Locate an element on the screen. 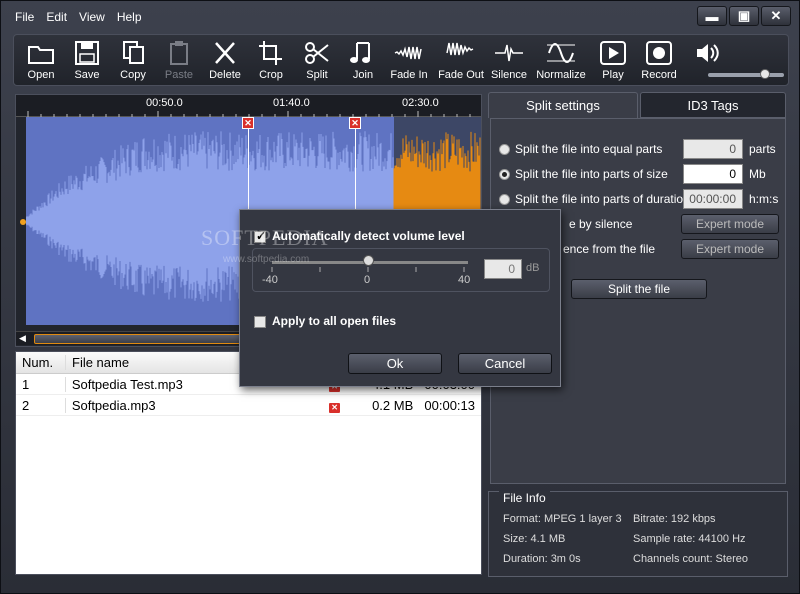 The width and height of the screenshot is (800, 594). apply-all-option: Apply to all open files is located at coordinates (325, 321).